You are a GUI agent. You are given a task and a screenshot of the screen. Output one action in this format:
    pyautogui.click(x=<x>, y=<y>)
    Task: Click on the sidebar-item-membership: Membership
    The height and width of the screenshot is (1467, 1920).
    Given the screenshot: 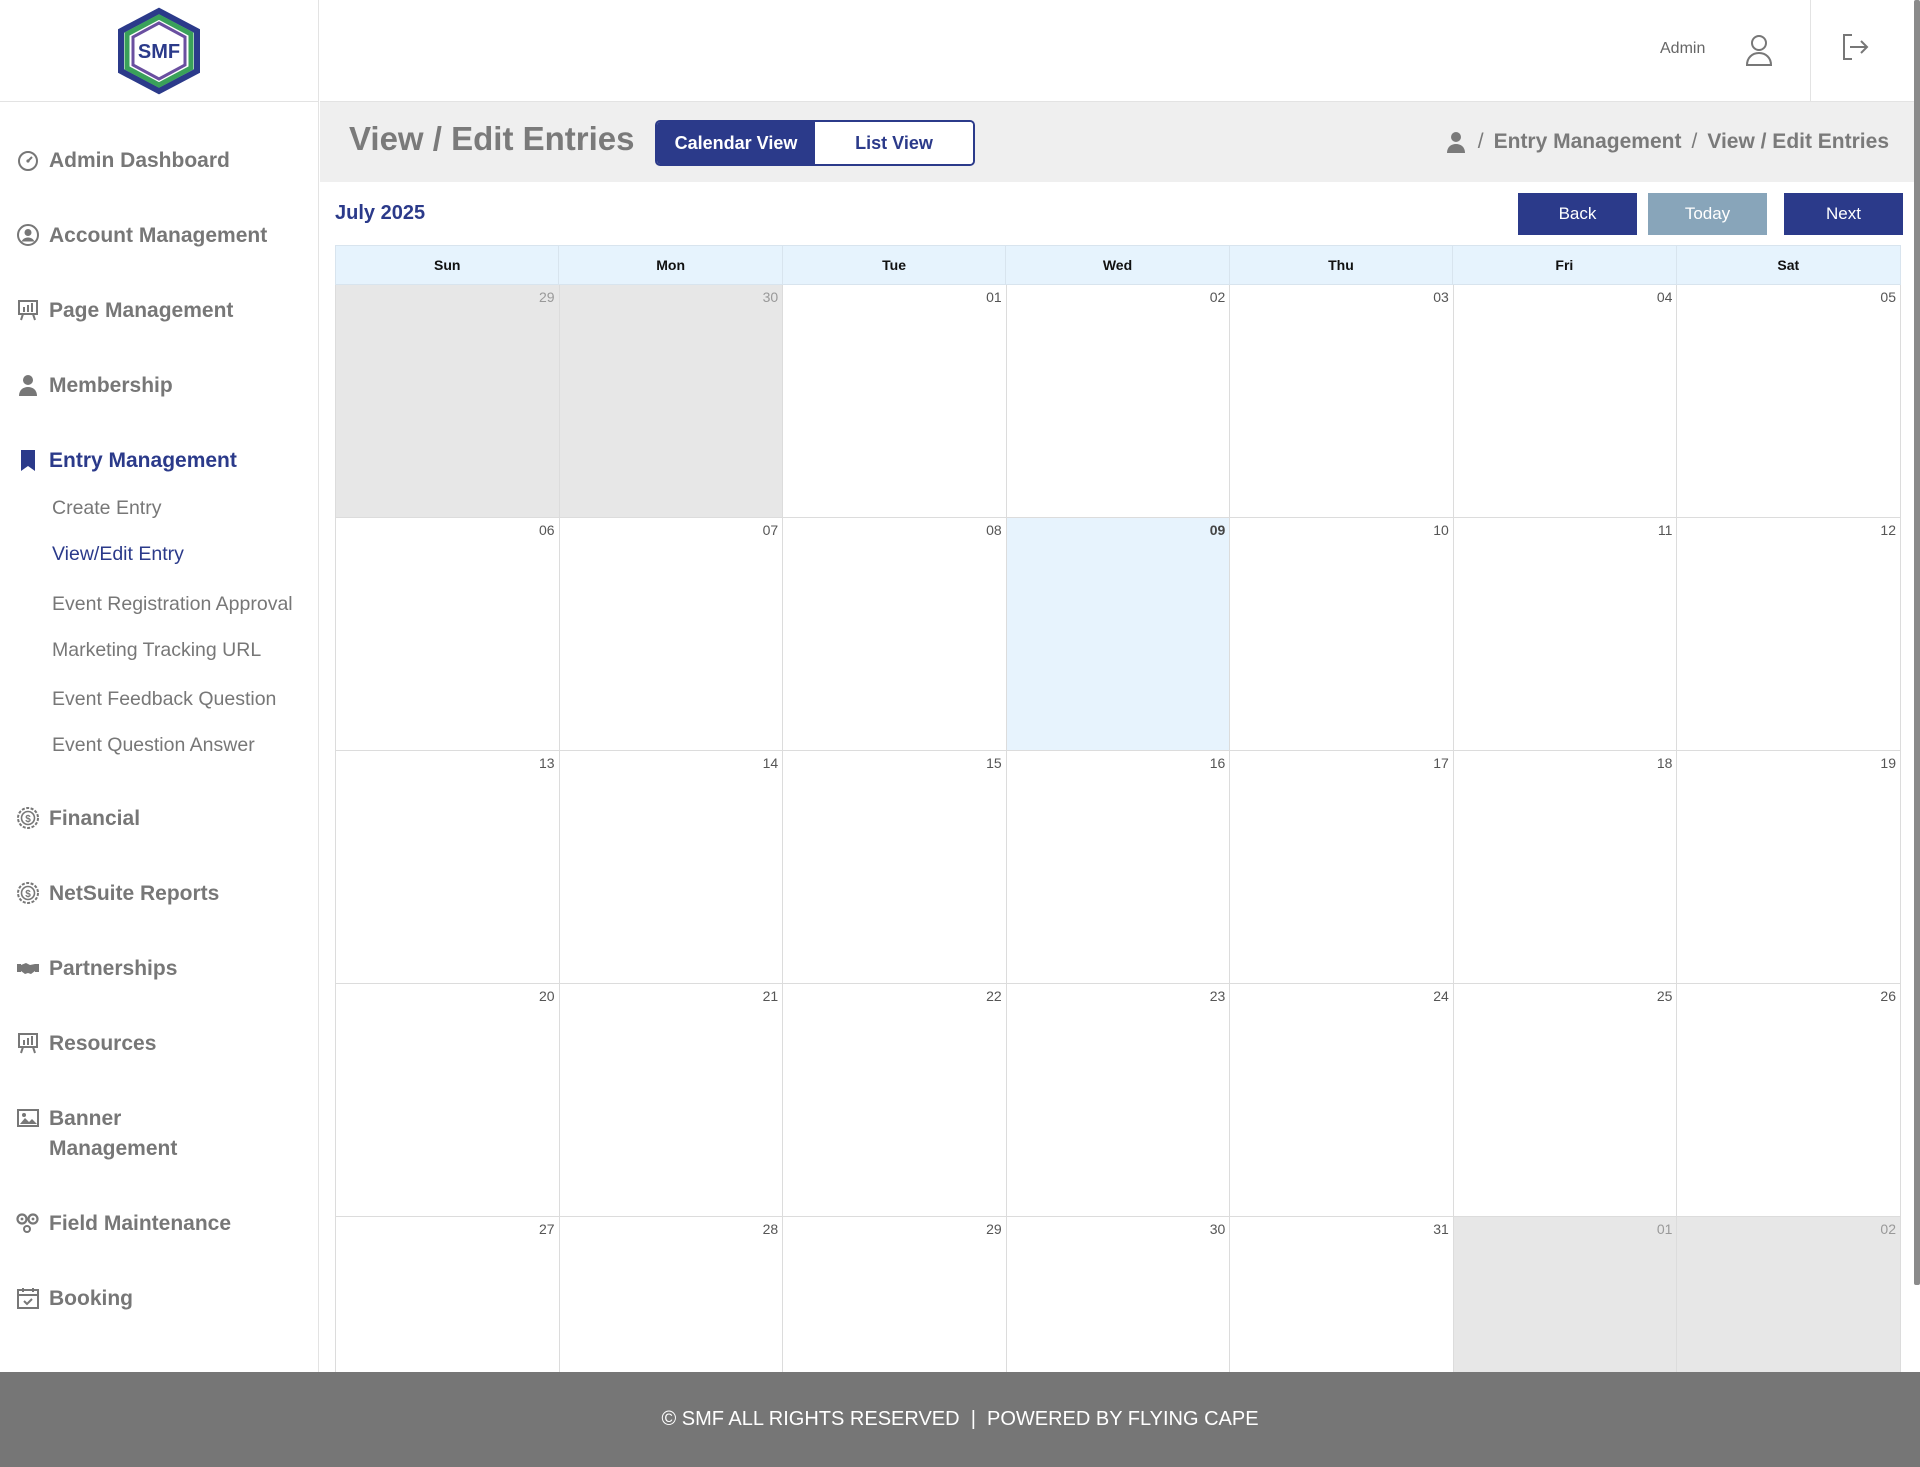 What is the action you would take?
    pyautogui.click(x=93, y=386)
    